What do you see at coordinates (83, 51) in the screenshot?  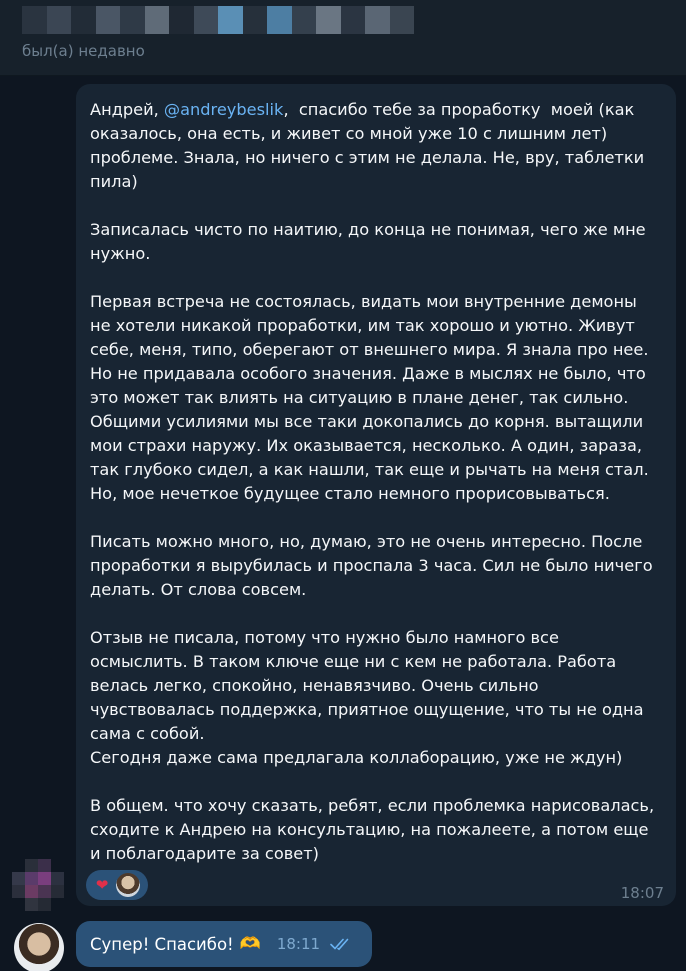 I see `contact-status: был(а) недавно` at bounding box center [83, 51].